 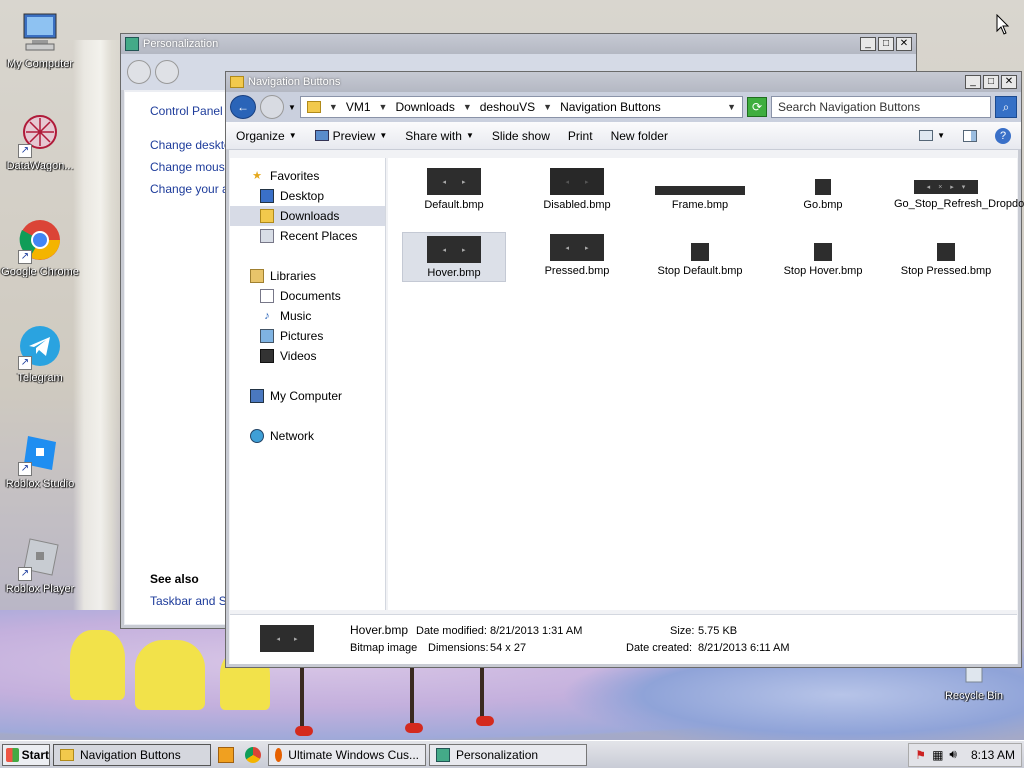 What do you see at coordinates (181, 44) in the screenshot?
I see `window-title: Personalization` at bounding box center [181, 44].